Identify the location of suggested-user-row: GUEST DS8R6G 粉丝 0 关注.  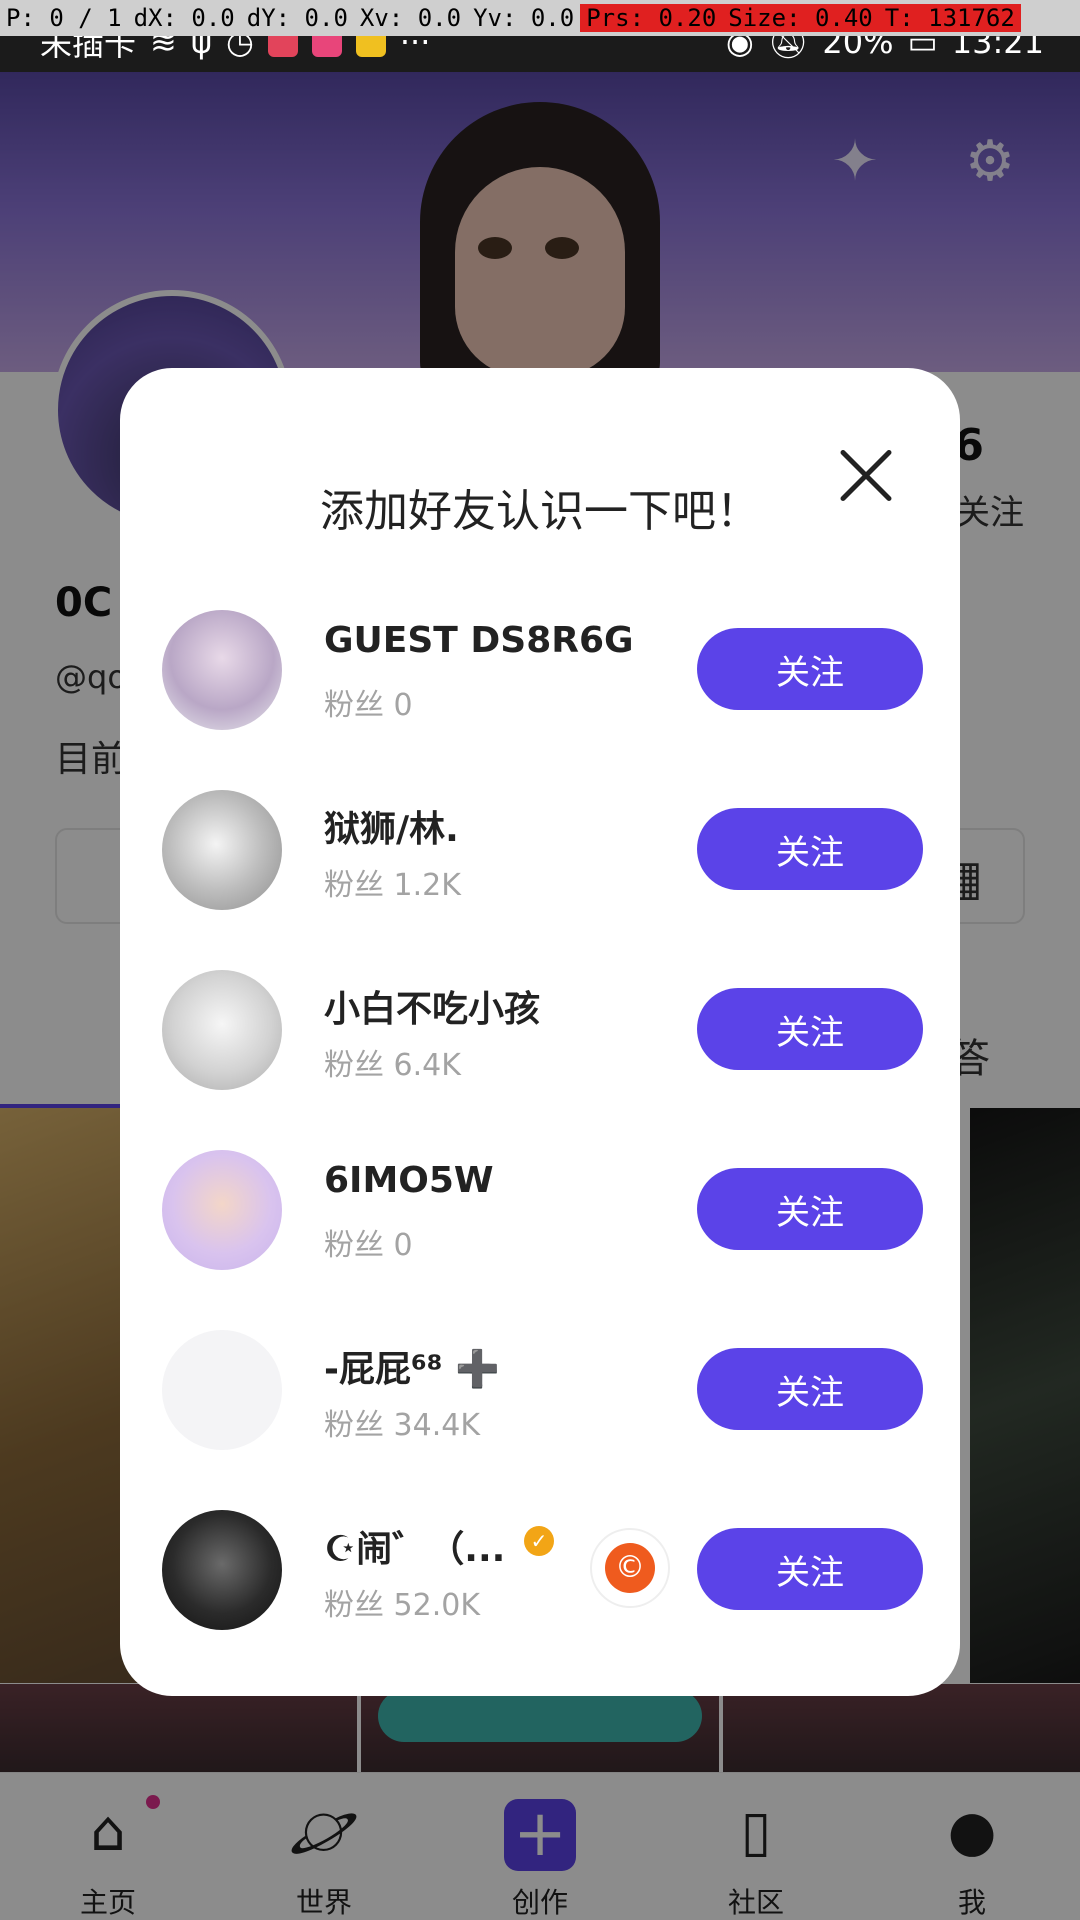
(540, 700).